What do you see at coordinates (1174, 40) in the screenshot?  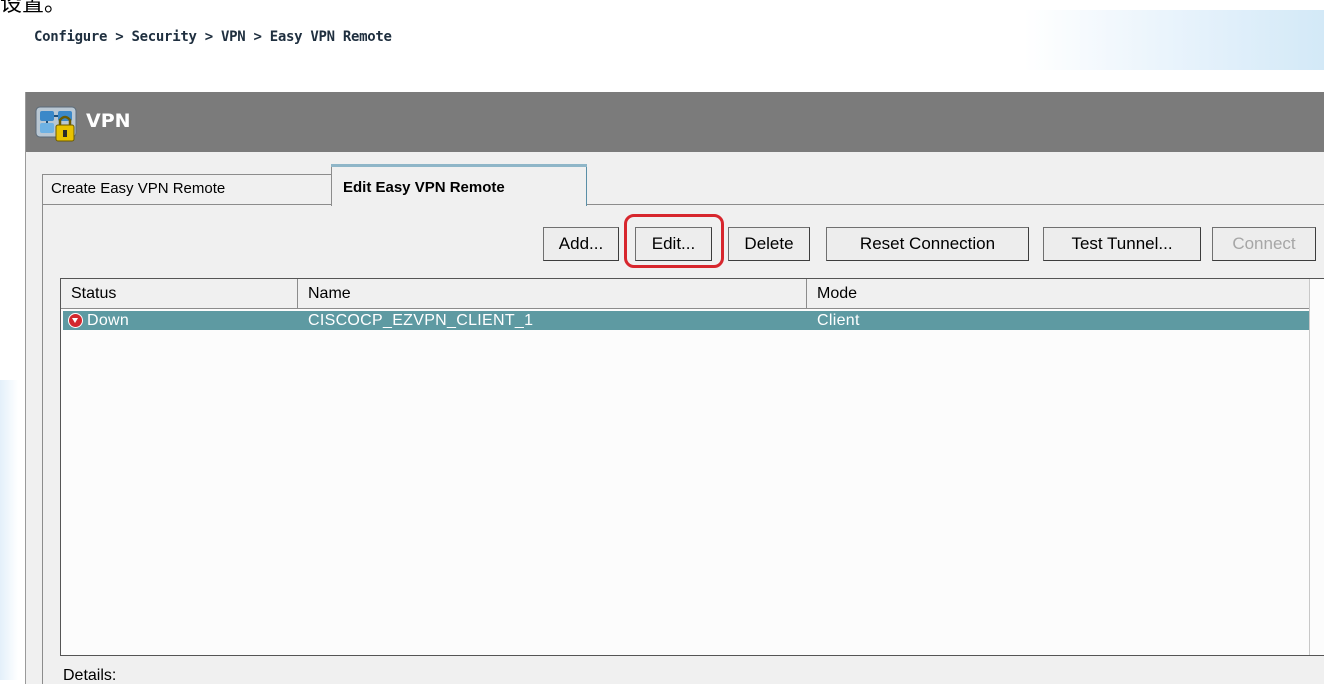 I see `background-glow` at bounding box center [1174, 40].